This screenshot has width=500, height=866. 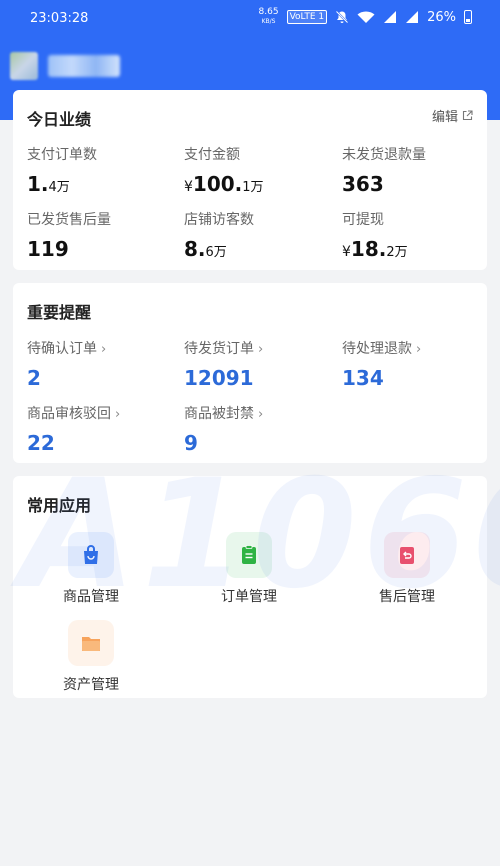 What do you see at coordinates (91, 644) in the screenshot?
I see `folder-icon` at bounding box center [91, 644].